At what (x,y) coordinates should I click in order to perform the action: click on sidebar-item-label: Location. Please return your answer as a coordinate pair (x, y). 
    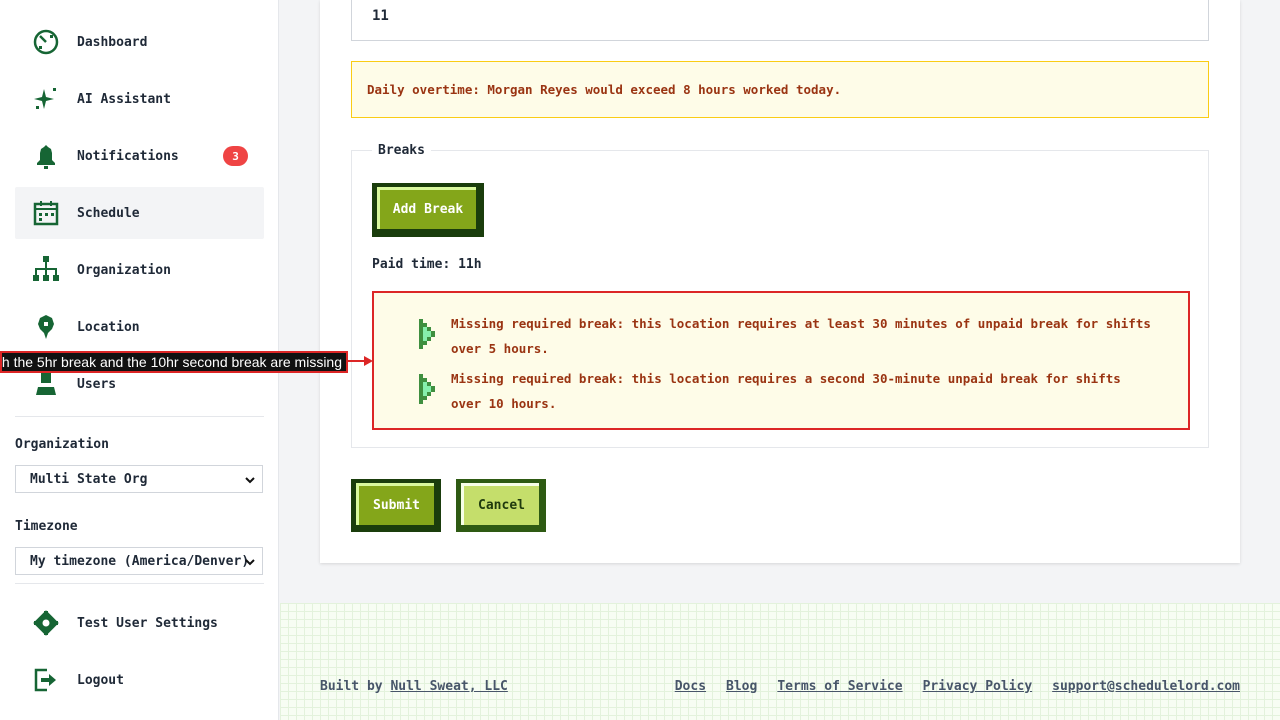
    Looking at the image, I should click on (108, 327).